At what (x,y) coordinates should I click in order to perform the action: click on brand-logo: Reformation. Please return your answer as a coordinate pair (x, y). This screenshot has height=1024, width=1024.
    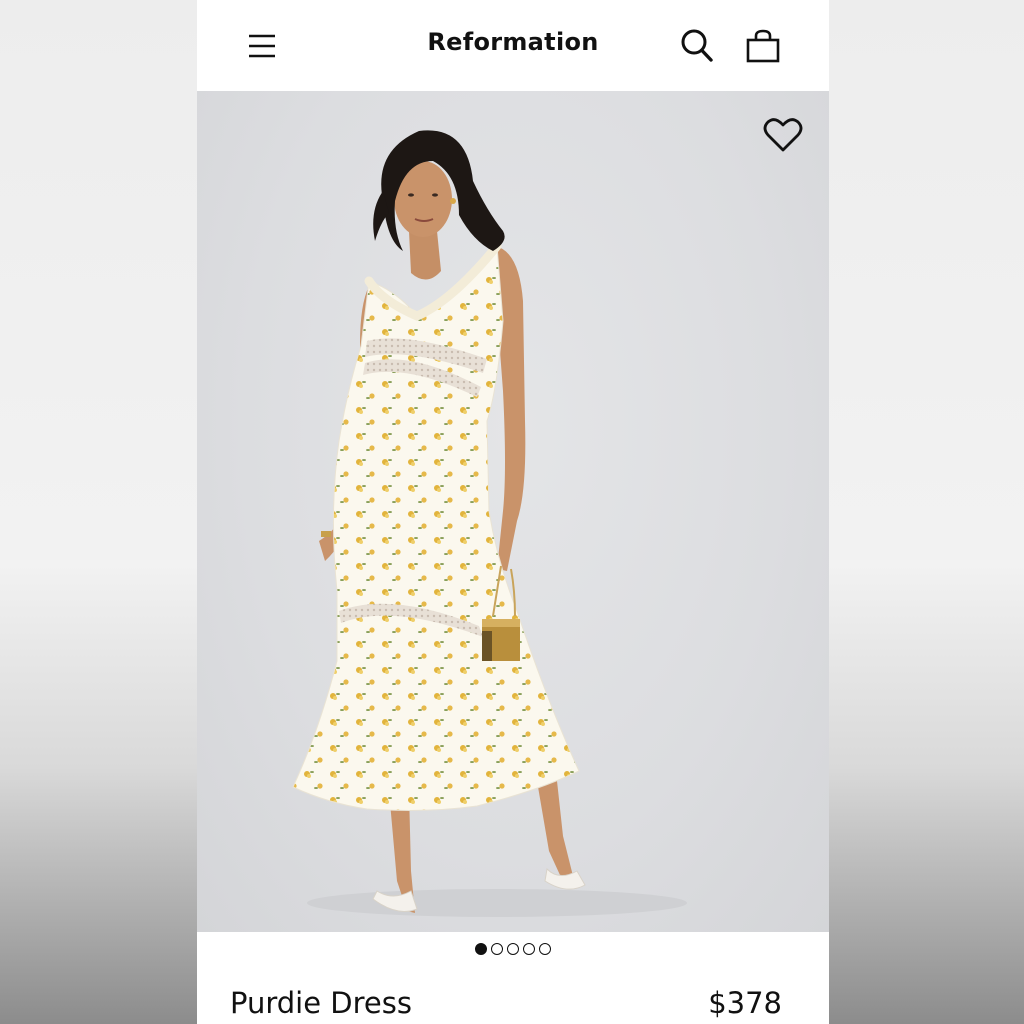
    Looking at the image, I should click on (513, 42).